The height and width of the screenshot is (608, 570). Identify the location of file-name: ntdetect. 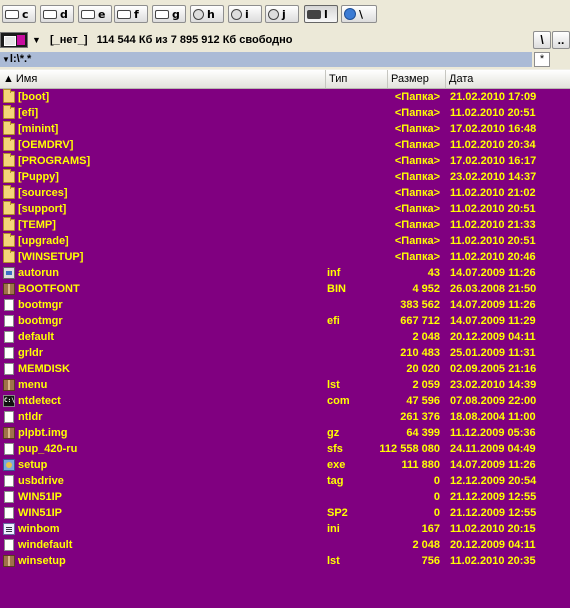
(39, 401).